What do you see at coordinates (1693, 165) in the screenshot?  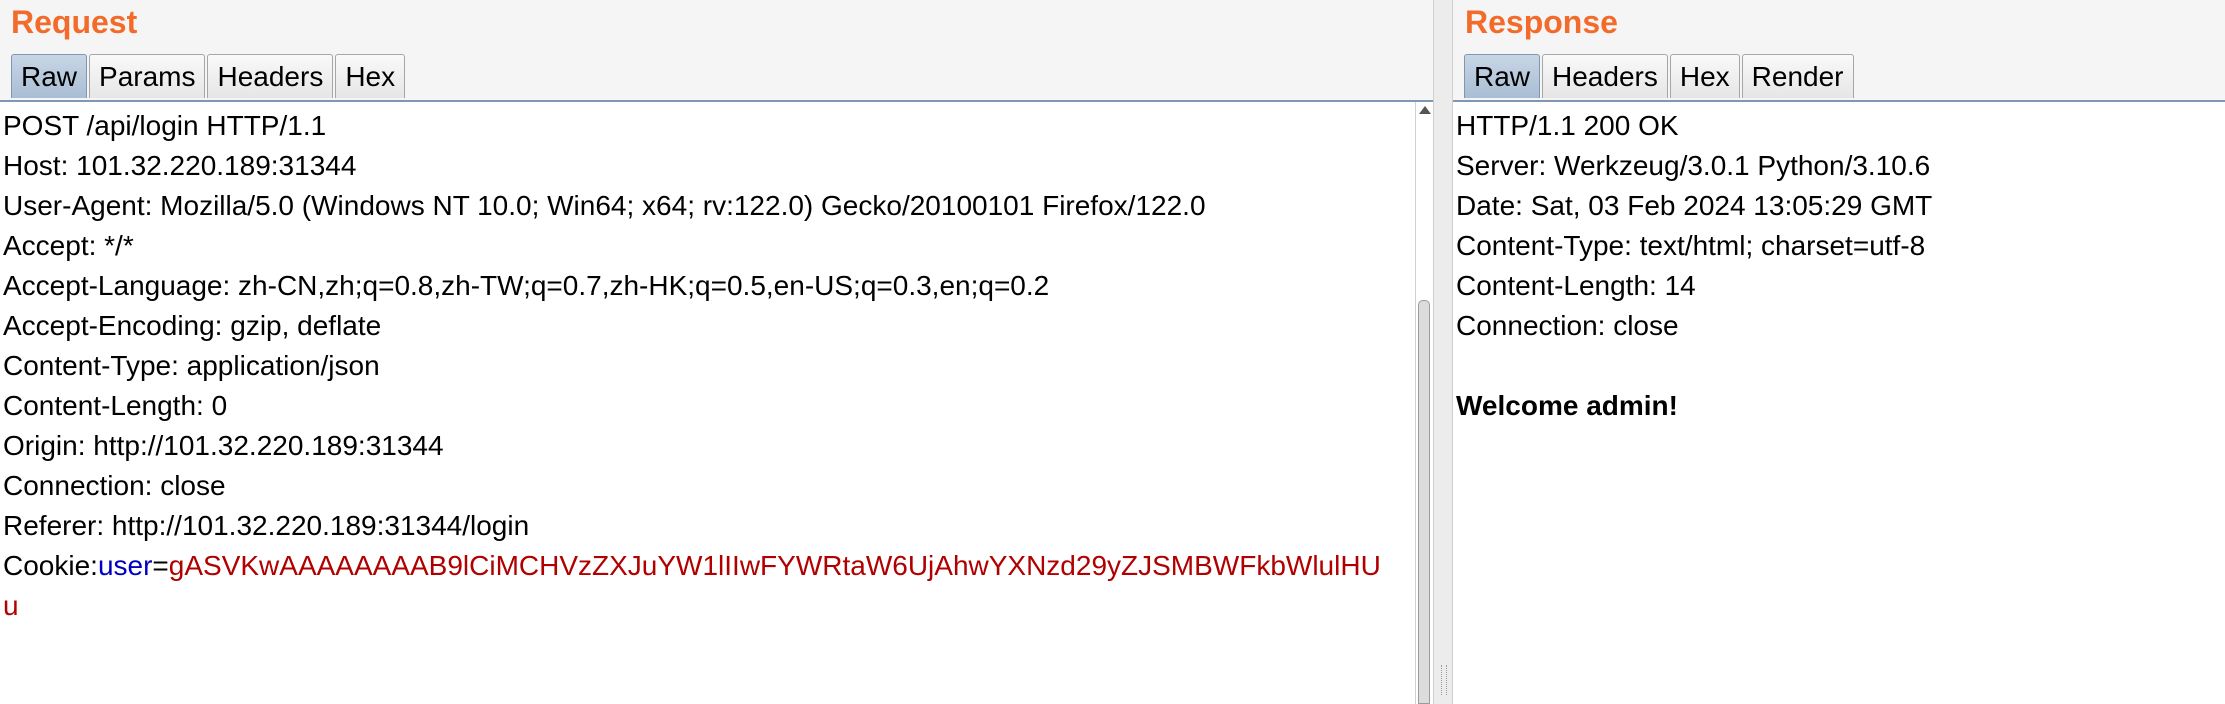 I see `response-line: Server: Werkzeug/3.0.1 Python/3.10.6` at bounding box center [1693, 165].